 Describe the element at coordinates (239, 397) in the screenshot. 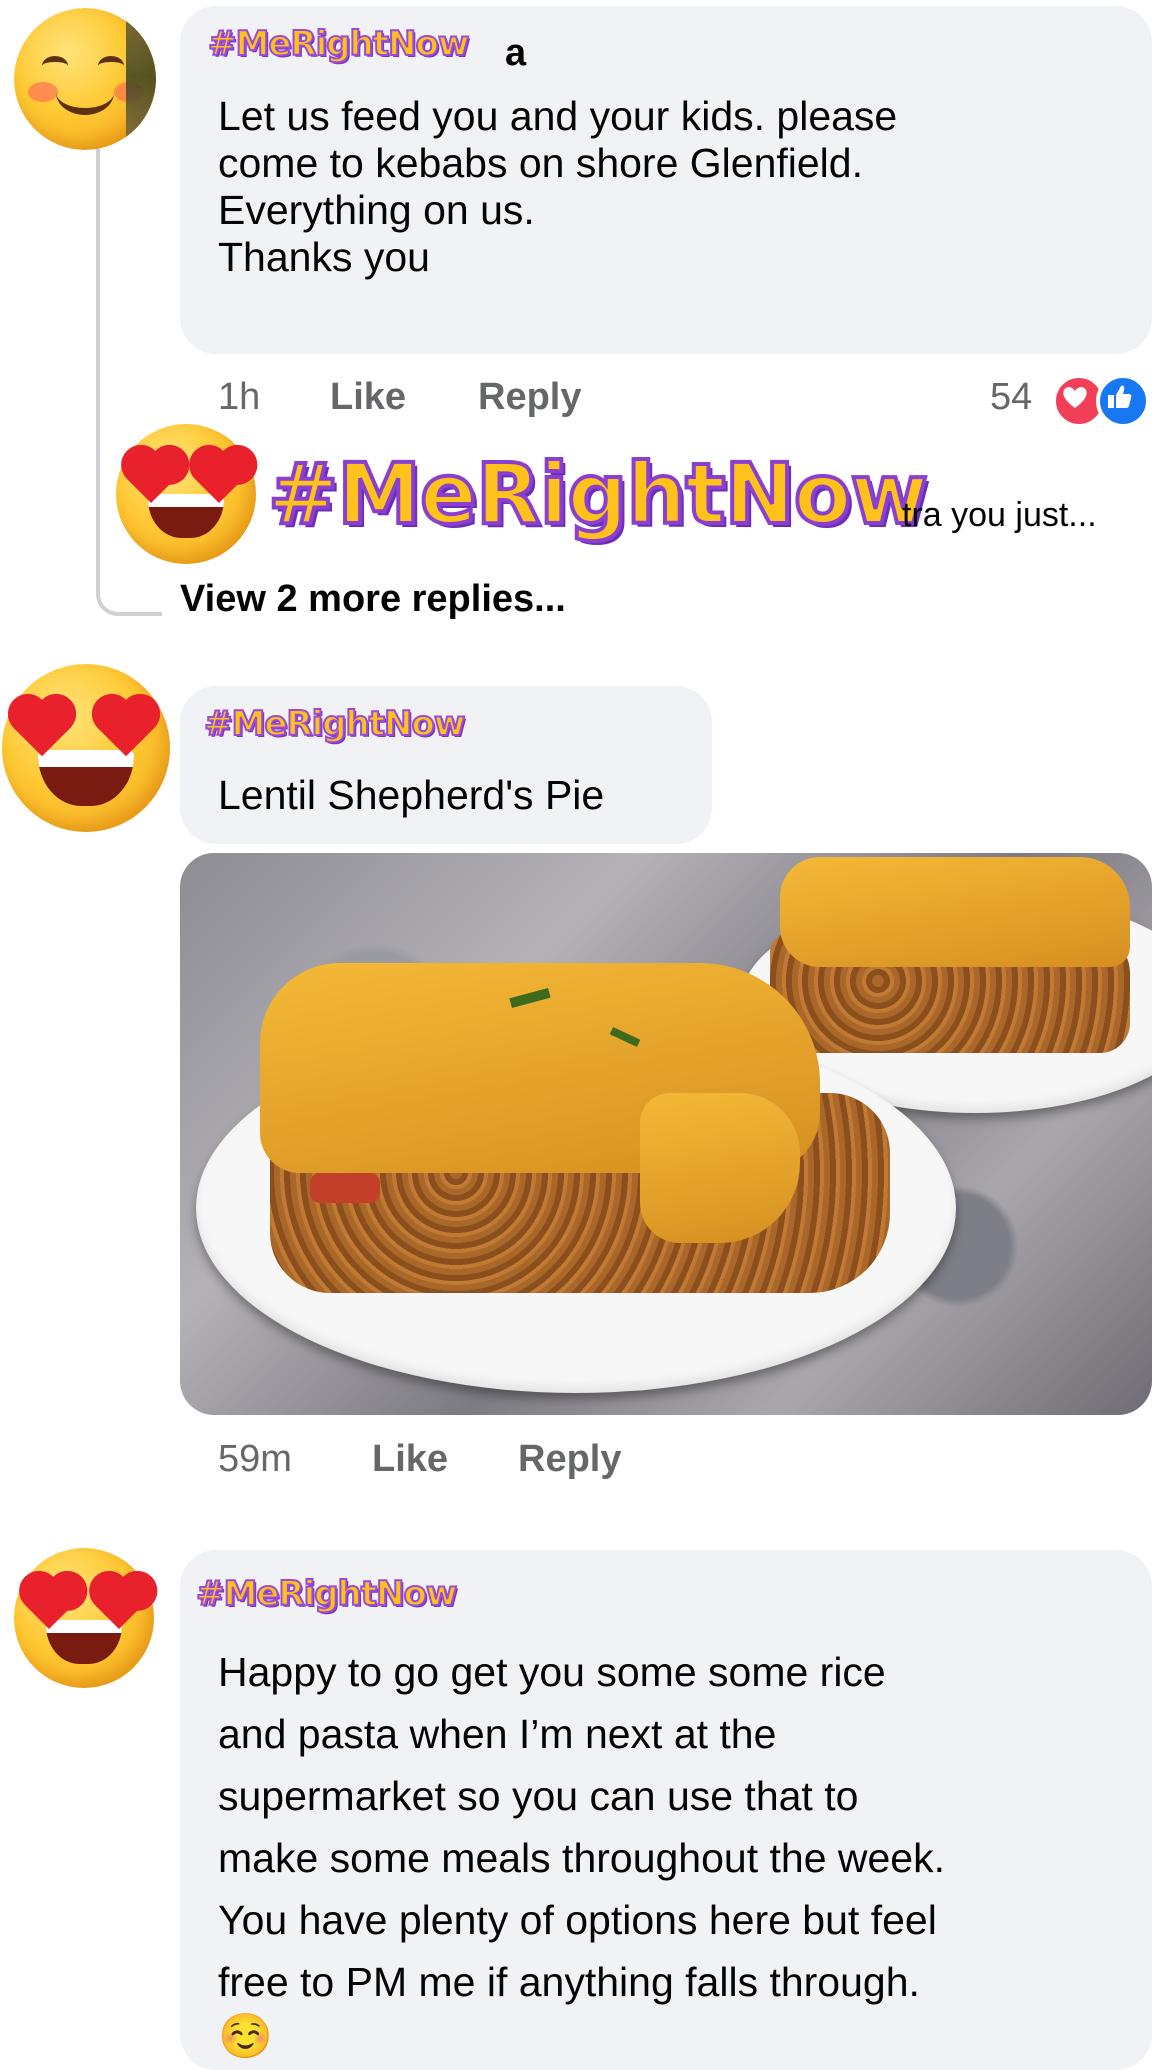

I see `comment-time: 1h` at that location.